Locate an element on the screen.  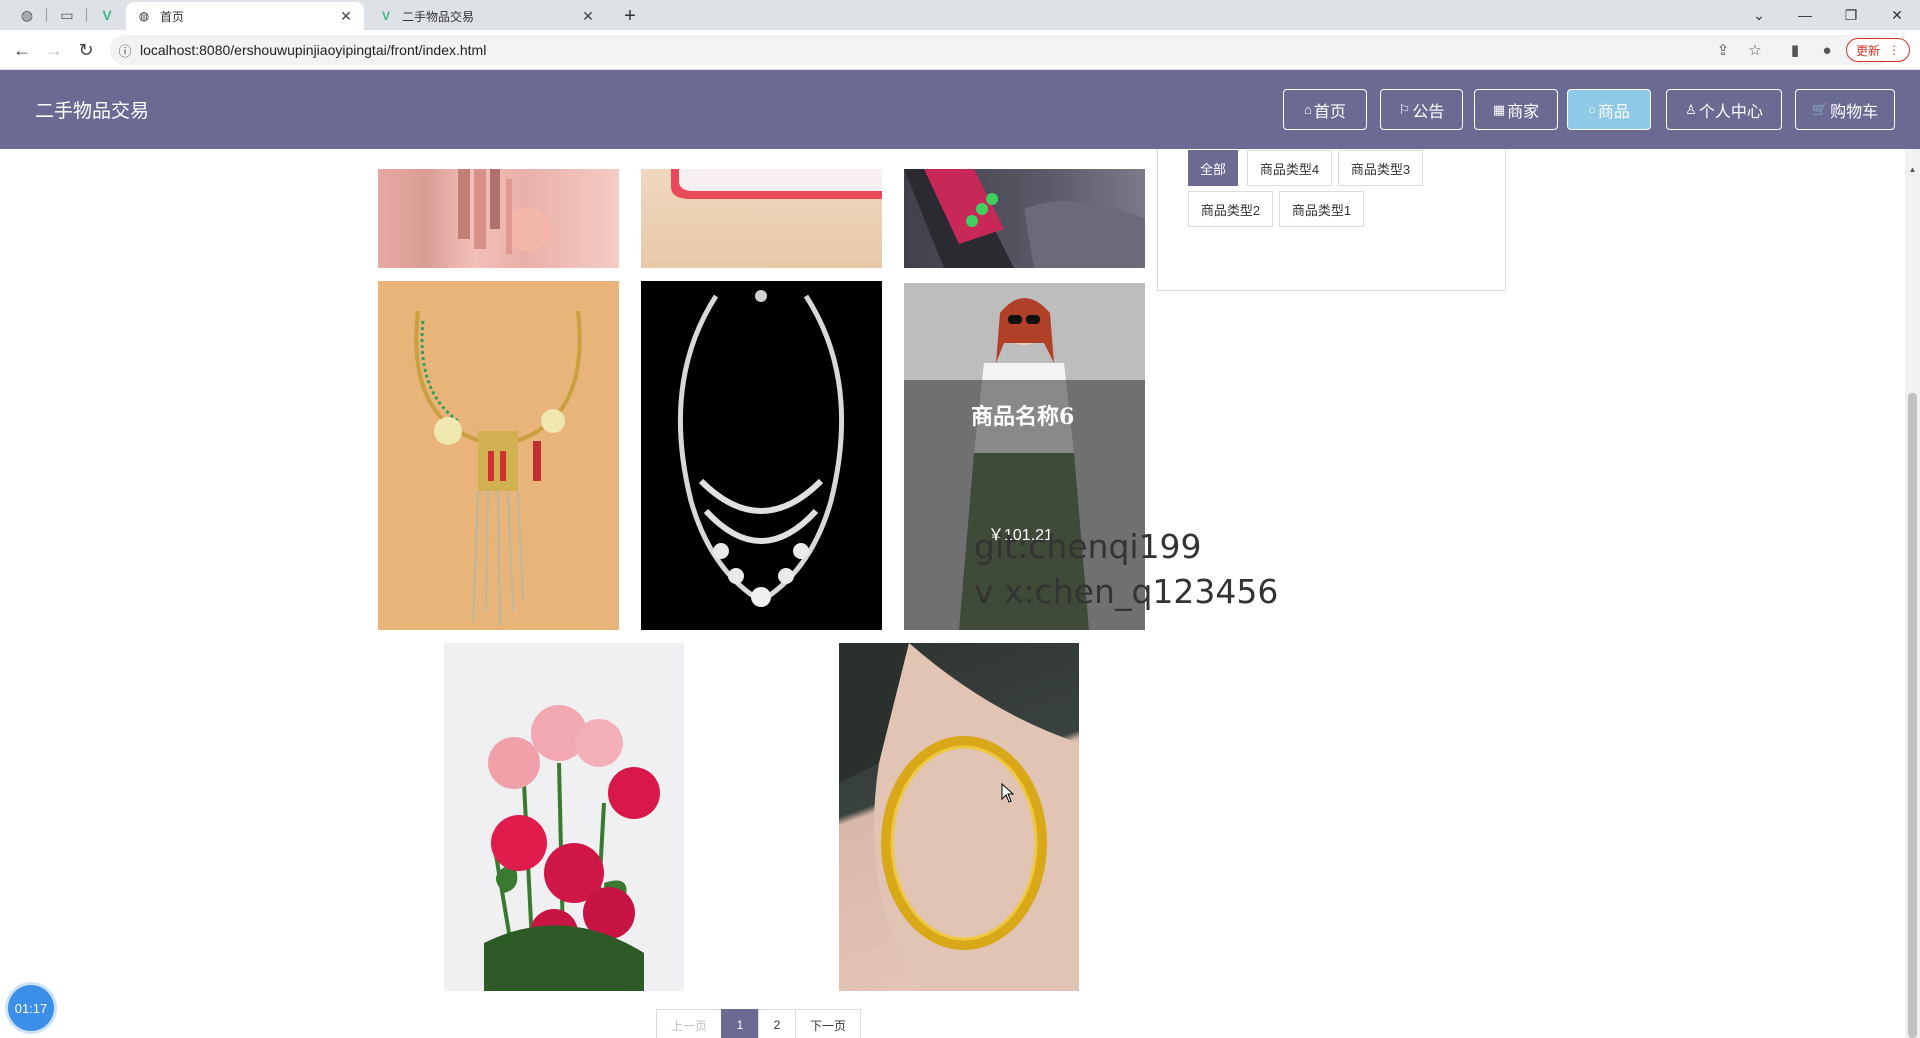
cart-icon: 🛒 is located at coordinates (1820, 109).